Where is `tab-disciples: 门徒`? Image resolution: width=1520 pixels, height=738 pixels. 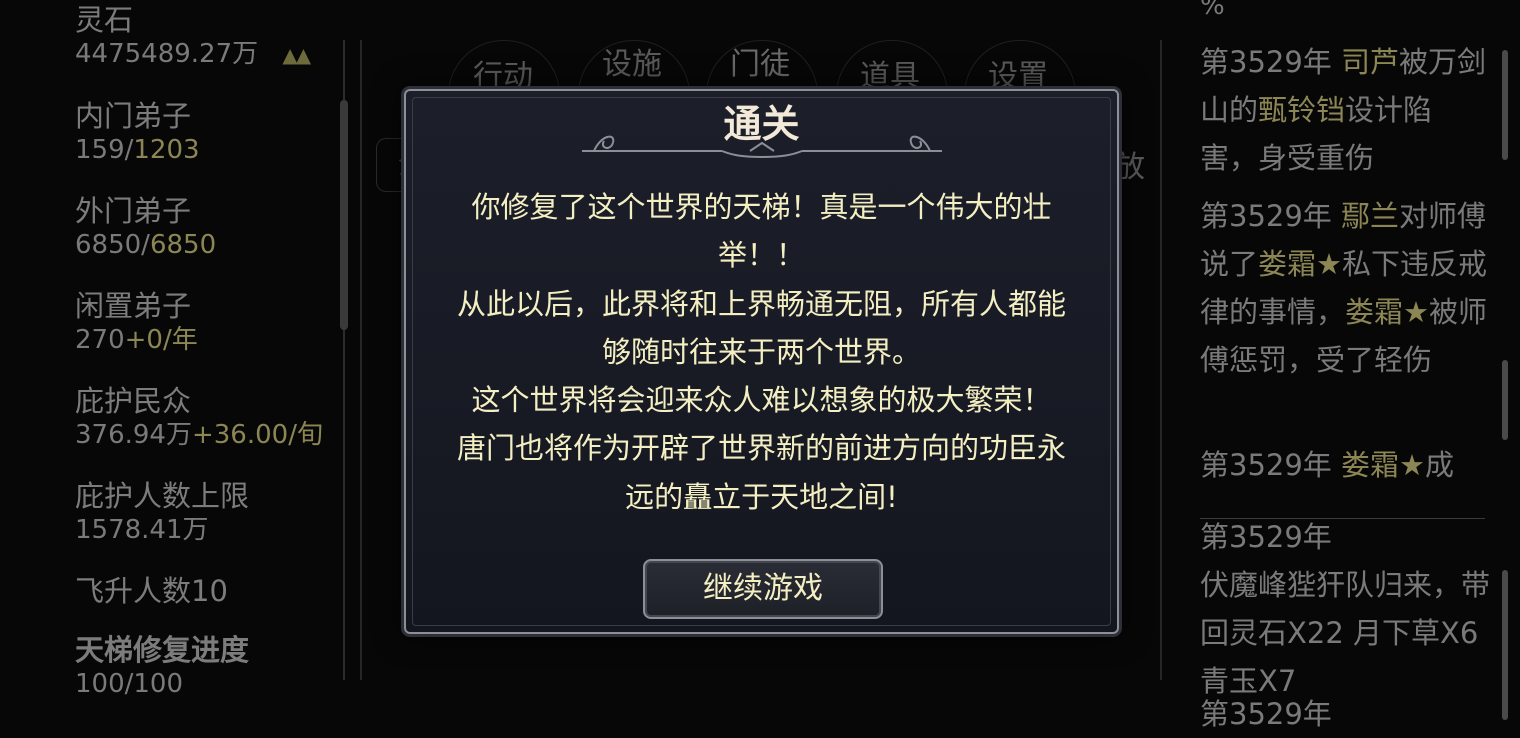
tab-disciples: 门徒 is located at coordinates (760, 65).